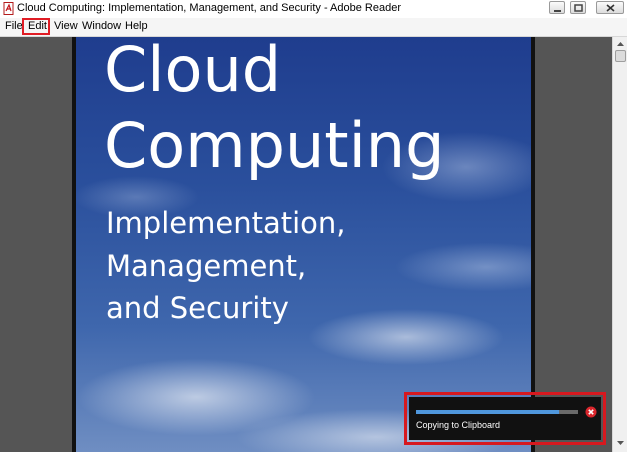 The image size is (627, 452). What do you see at coordinates (557, 7) in the screenshot?
I see `minimize-button` at bounding box center [557, 7].